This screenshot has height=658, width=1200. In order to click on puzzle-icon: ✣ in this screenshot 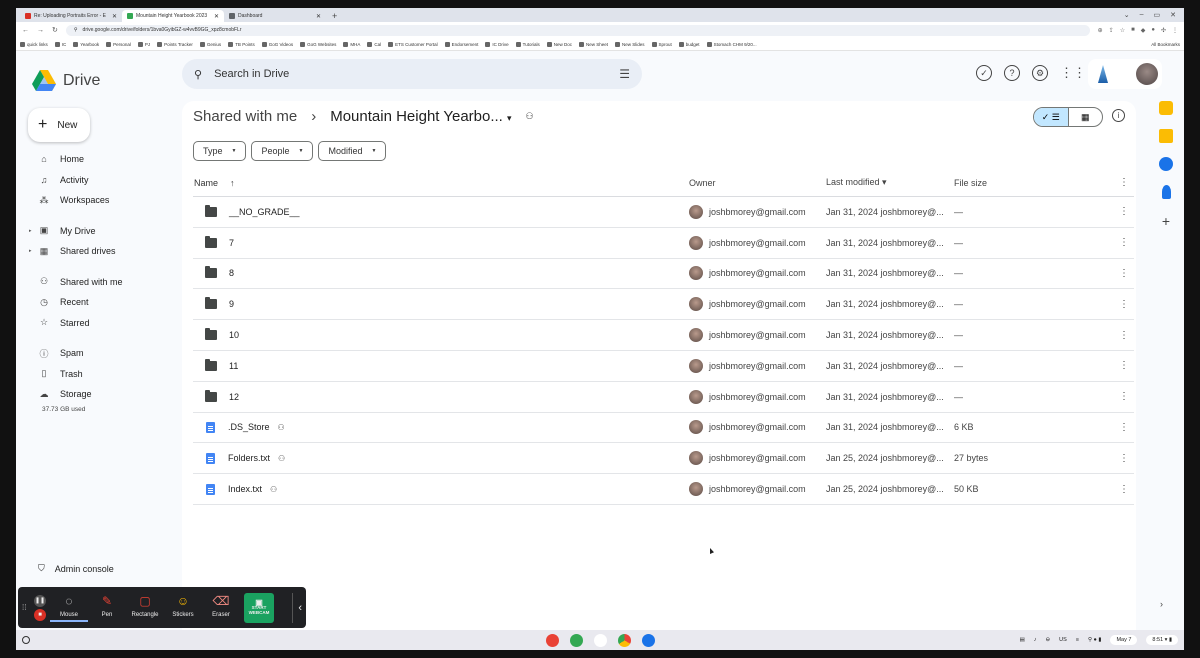, I will do `click(1163, 30)`.